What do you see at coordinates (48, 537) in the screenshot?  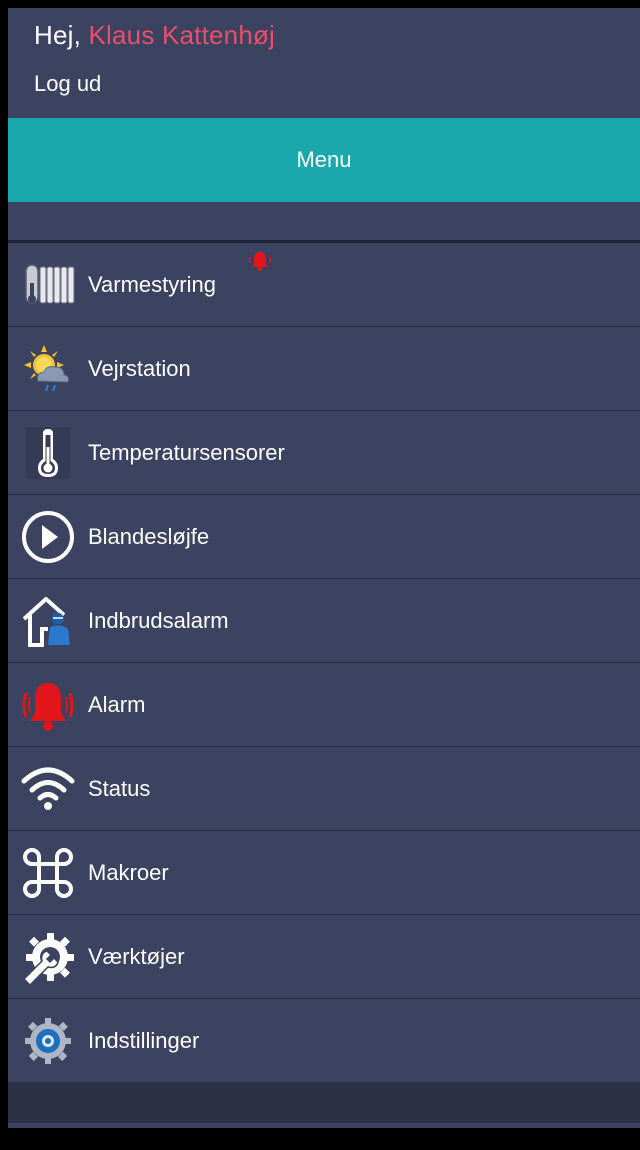 I see `play-circle-icon` at bounding box center [48, 537].